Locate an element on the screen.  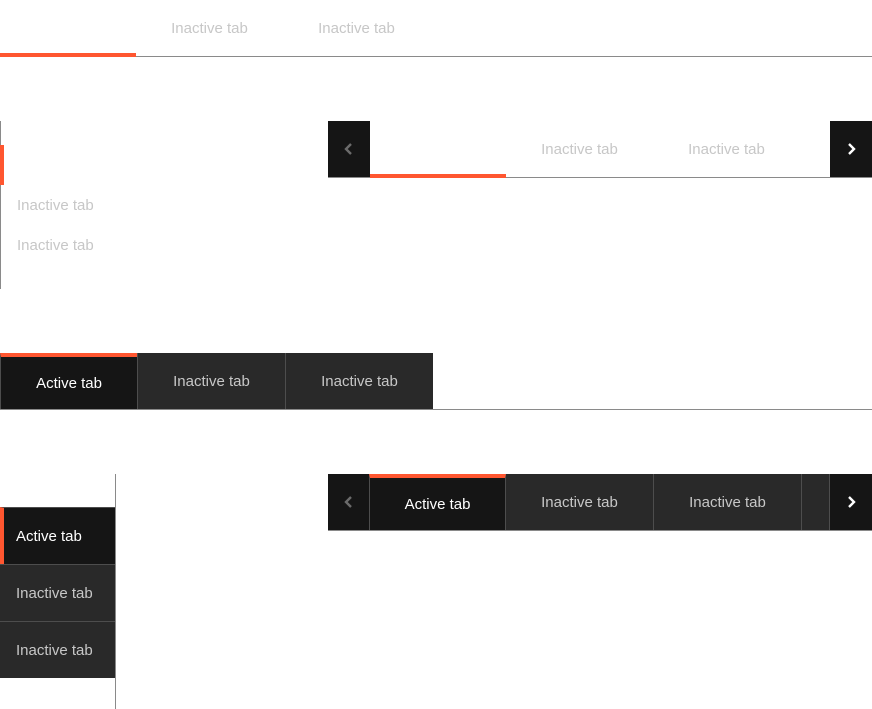
dark-vertical-tabs: Active tab Inactive tab Inactive tab is located at coordinates (58, 591).